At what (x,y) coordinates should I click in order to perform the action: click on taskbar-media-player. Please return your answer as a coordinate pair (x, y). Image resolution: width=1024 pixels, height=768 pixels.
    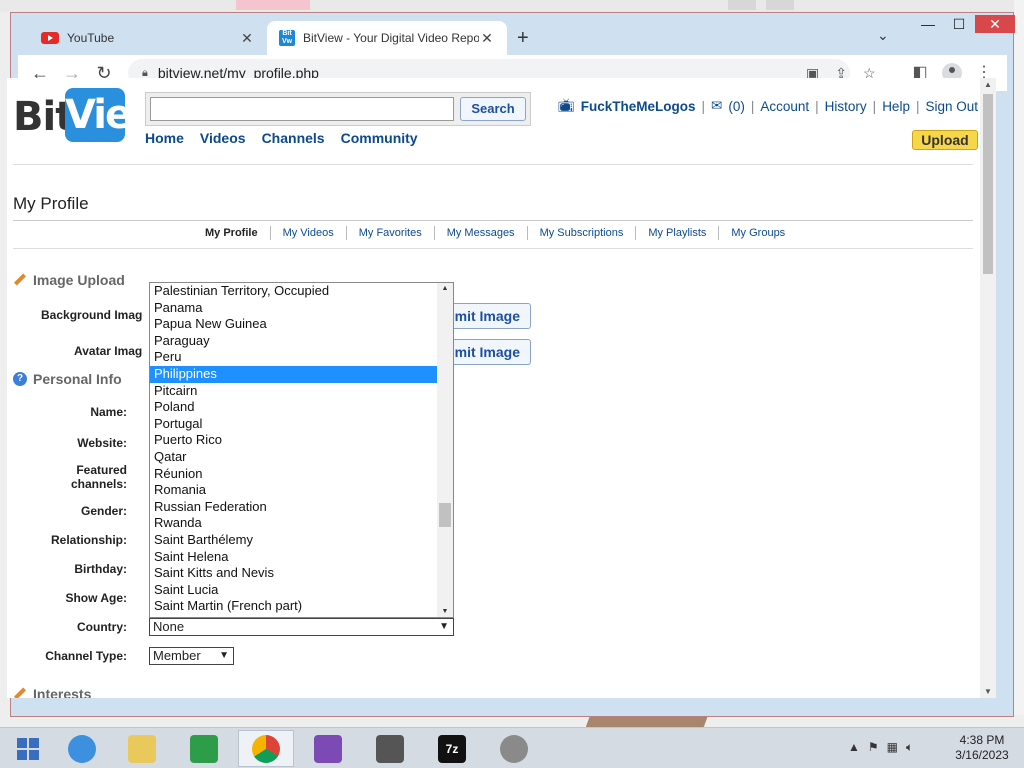
    Looking at the image, I should click on (514, 748).